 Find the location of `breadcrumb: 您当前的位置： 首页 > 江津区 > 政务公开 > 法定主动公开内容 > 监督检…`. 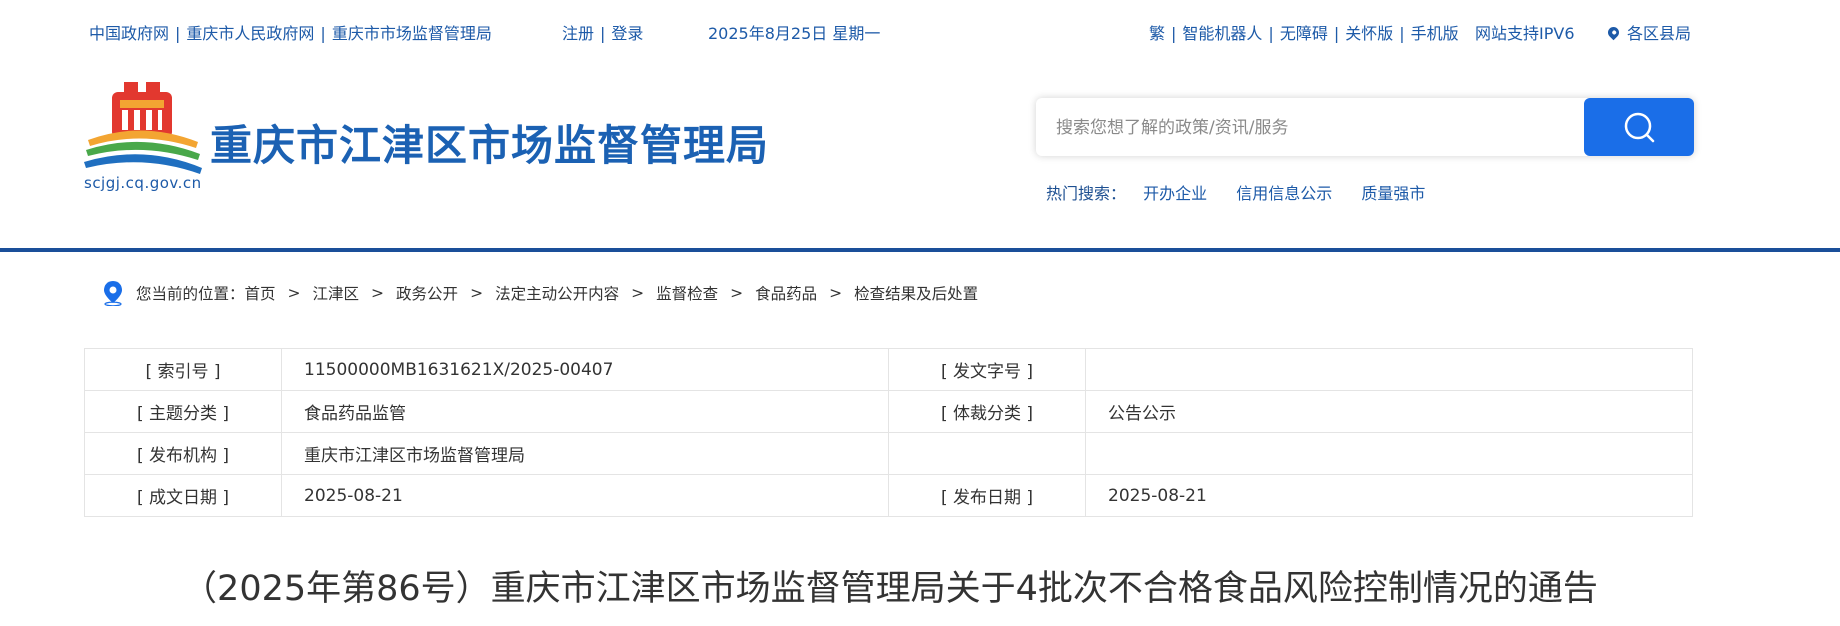

breadcrumb: 您当前的位置： 首页 > 江津区 > 政务公开 > 法定主动公开内容 > 监督检… is located at coordinates (540, 293).